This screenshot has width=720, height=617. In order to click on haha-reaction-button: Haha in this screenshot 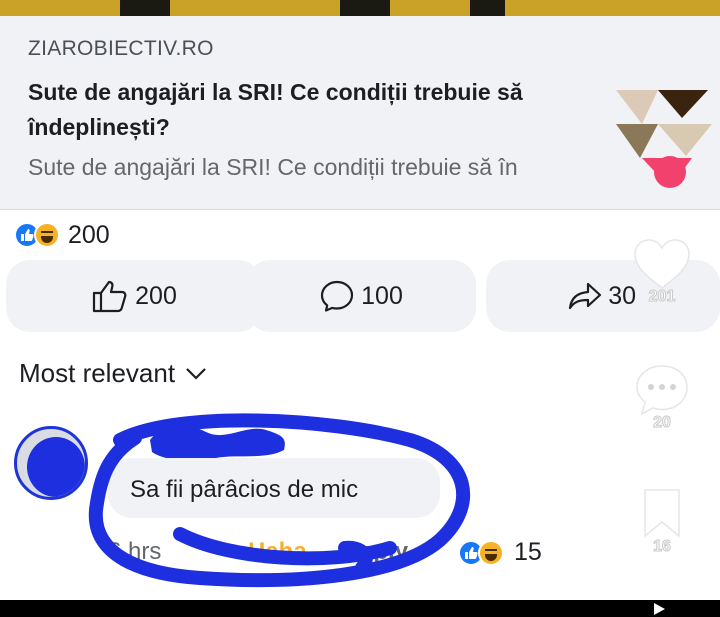, I will do `click(277, 552)`.